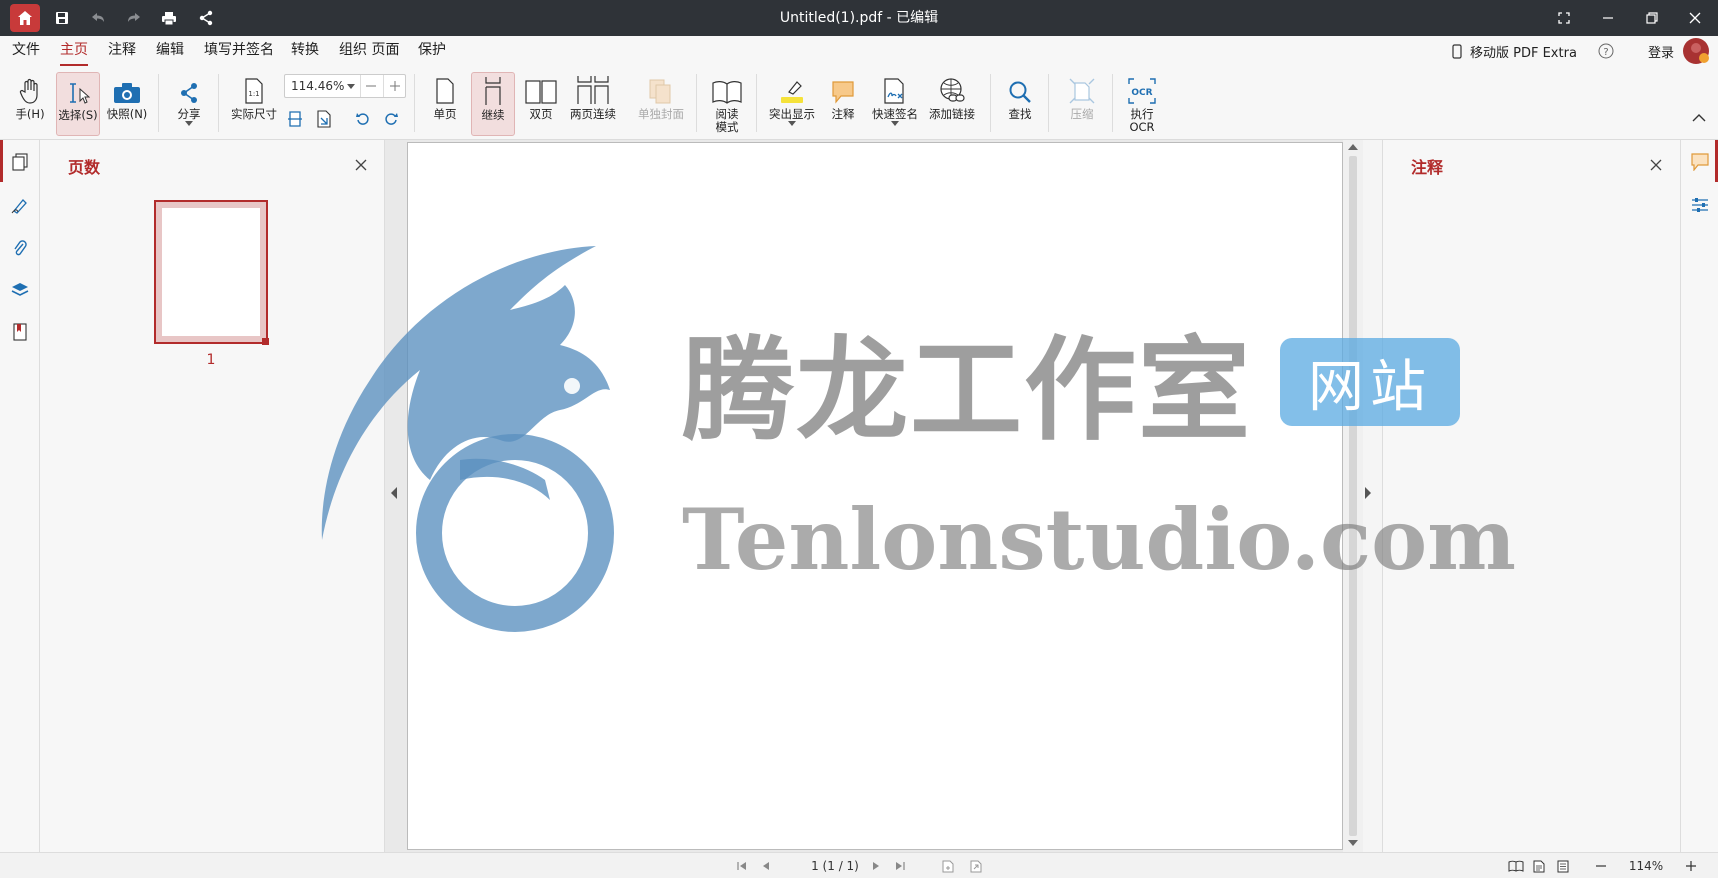  What do you see at coordinates (1606, 51) in the screenshot?
I see `help-button: ?` at bounding box center [1606, 51].